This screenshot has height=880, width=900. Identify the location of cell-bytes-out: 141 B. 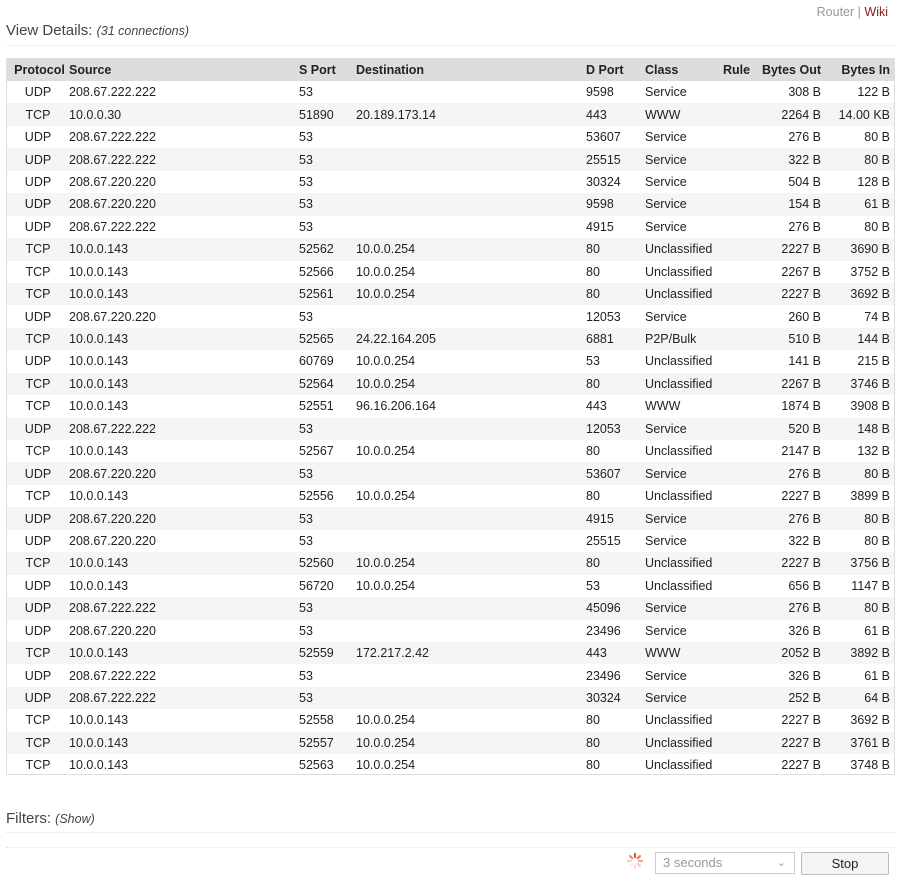
(804, 361).